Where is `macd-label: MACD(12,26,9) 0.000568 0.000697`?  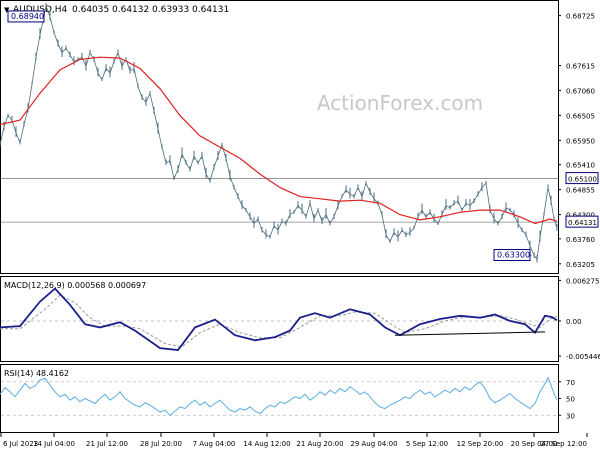
macd-label: MACD(12,26,9) 0.000568 0.000697 is located at coordinates (75, 285).